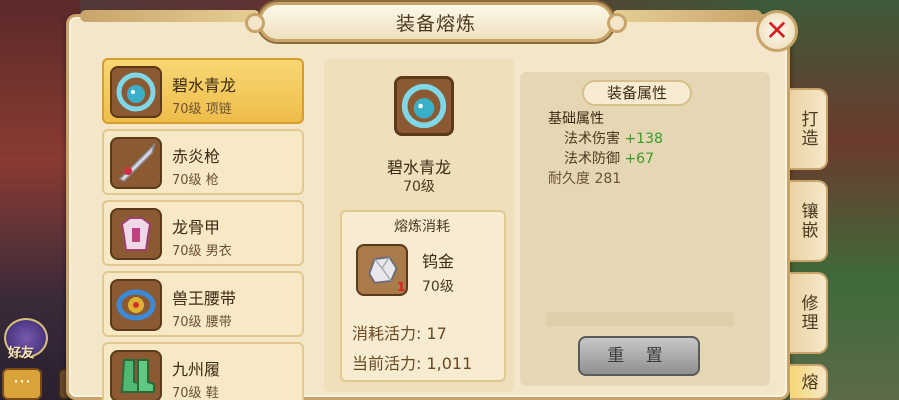  Describe the element at coordinates (438, 287) in the screenshot. I see `material-level: 70级` at that location.